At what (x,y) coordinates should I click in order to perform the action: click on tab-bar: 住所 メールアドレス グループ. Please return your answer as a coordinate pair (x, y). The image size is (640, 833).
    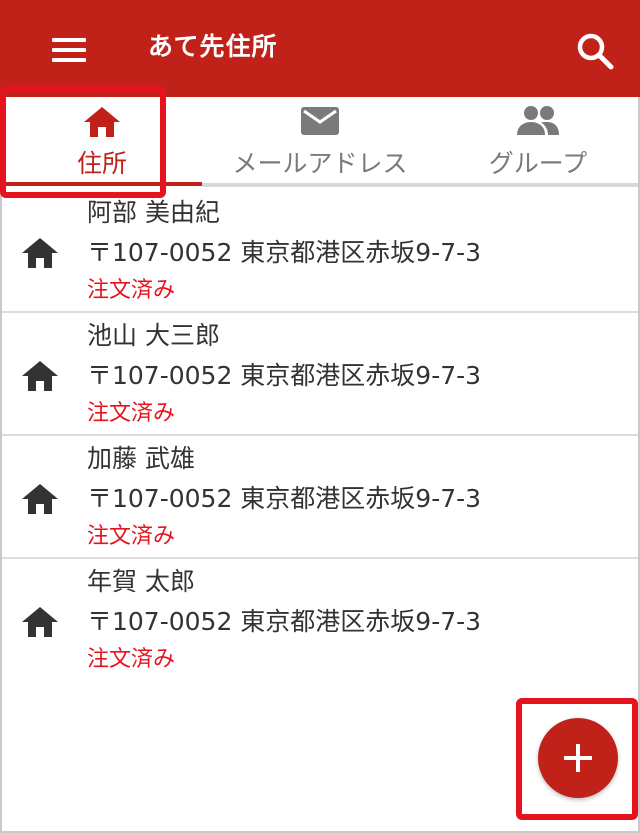
    Looking at the image, I should click on (320, 142).